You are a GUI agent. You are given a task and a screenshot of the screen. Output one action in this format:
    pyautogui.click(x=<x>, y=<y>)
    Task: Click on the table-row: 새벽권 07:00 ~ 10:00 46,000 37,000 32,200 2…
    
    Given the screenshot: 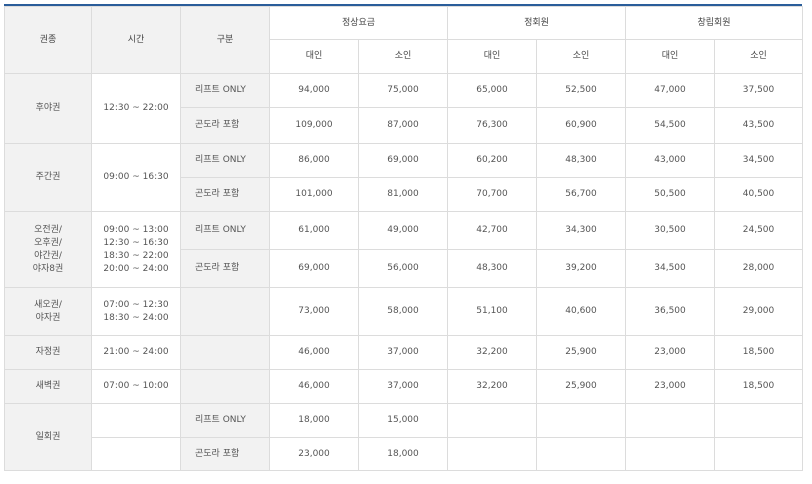 What is the action you would take?
    pyautogui.click(x=403, y=386)
    